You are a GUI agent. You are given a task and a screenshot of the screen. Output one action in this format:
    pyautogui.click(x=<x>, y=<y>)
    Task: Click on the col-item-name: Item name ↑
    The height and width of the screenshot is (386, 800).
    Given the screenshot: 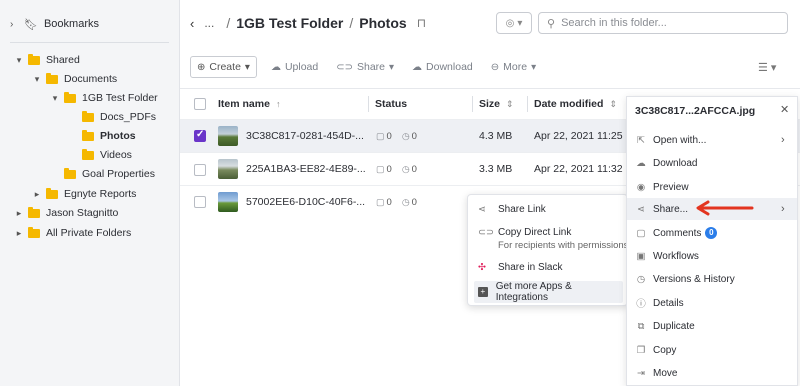 What is the action you would take?
    pyautogui.click(x=249, y=104)
    